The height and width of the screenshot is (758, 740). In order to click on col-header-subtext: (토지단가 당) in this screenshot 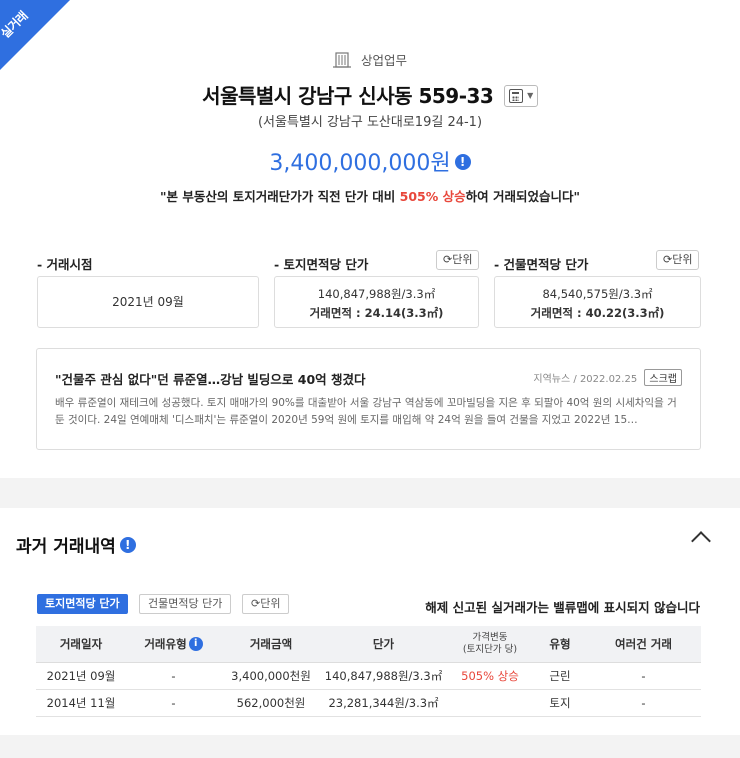, I will do `click(490, 649)`.